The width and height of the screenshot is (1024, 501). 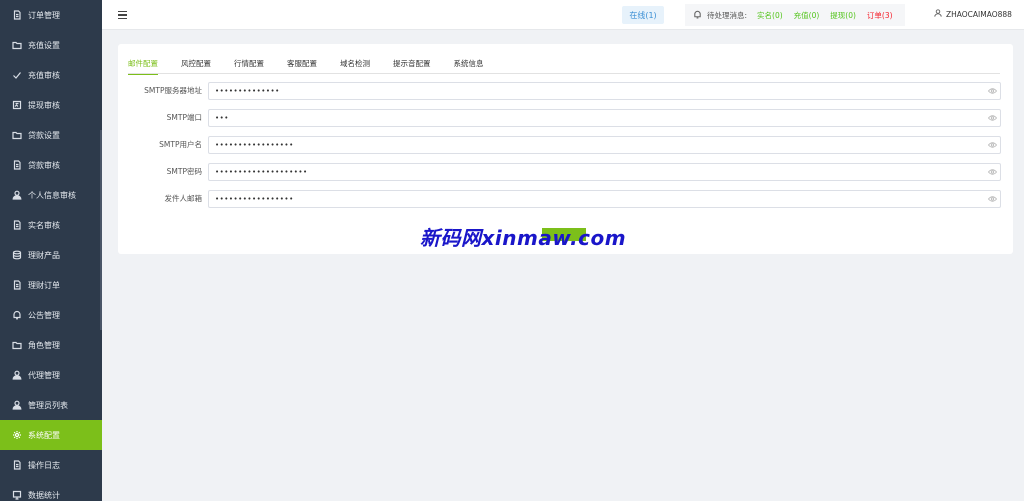 I want to click on tab-4: 域名检测, so click(x=355, y=66).